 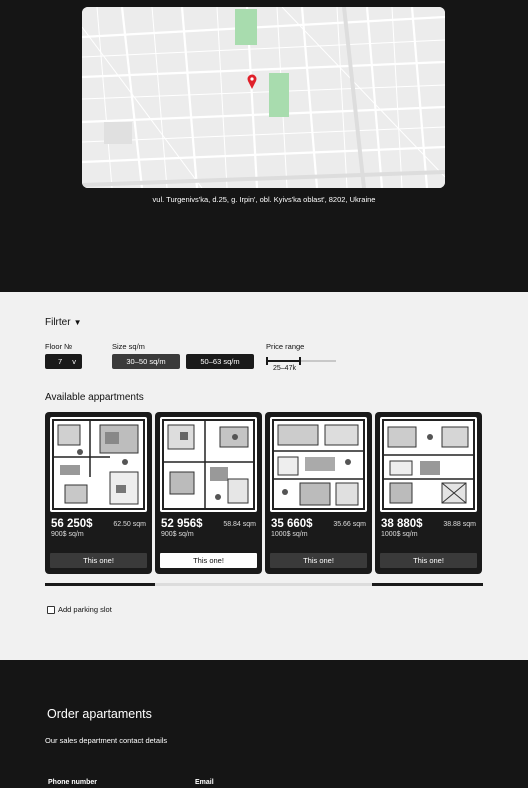 I want to click on price-range-label: Price range, so click(x=285, y=346).